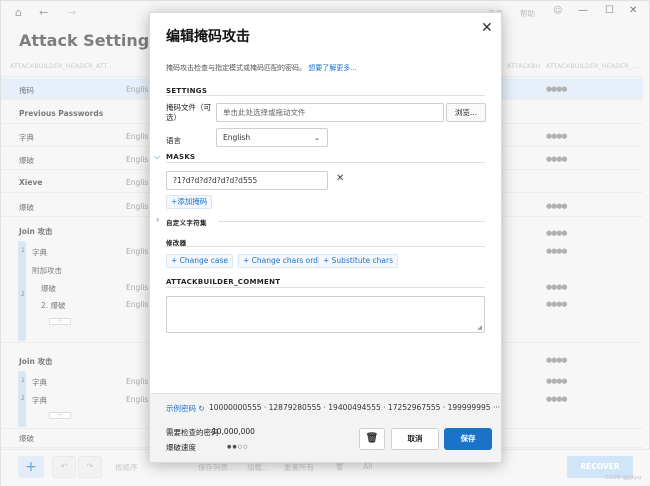 Image resolution: width=650 pixels, height=486 pixels. What do you see at coordinates (340, 178) in the screenshot?
I see `remove-mask-icon: ✕` at bounding box center [340, 178].